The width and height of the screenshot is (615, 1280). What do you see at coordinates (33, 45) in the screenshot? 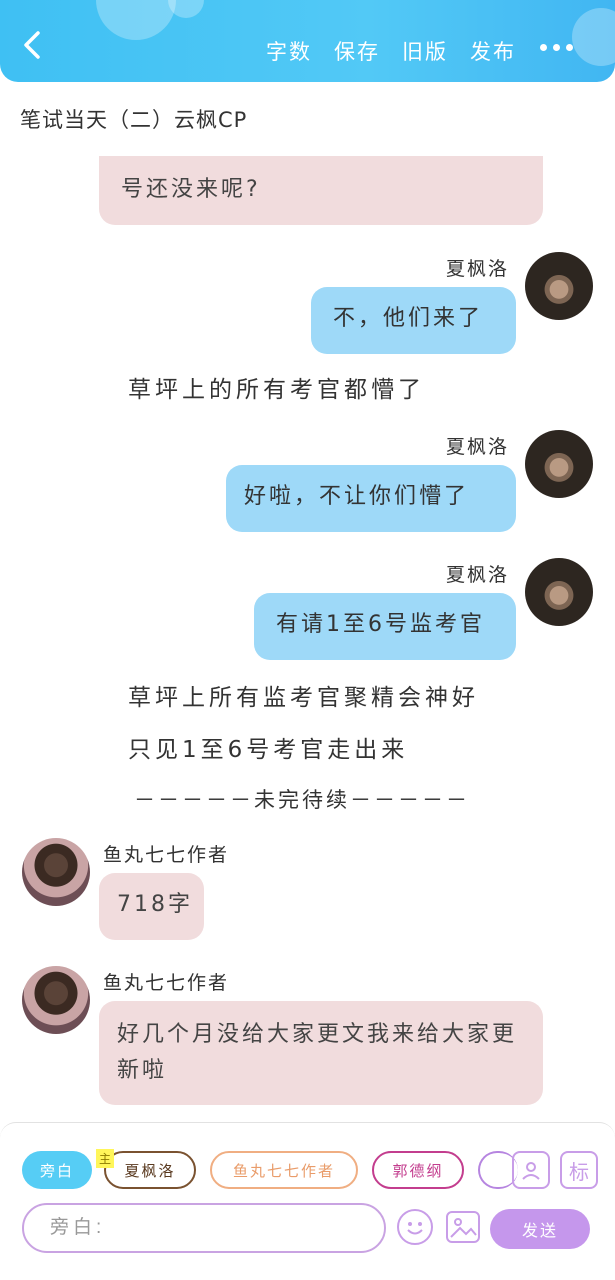
I see `back-arrow-icon` at bounding box center [33, 45].